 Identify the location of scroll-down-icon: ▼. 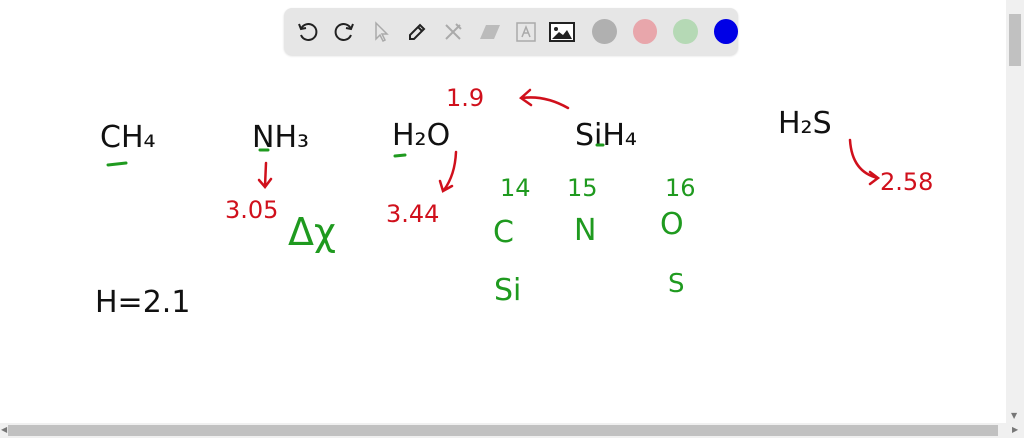
(1014, 415).